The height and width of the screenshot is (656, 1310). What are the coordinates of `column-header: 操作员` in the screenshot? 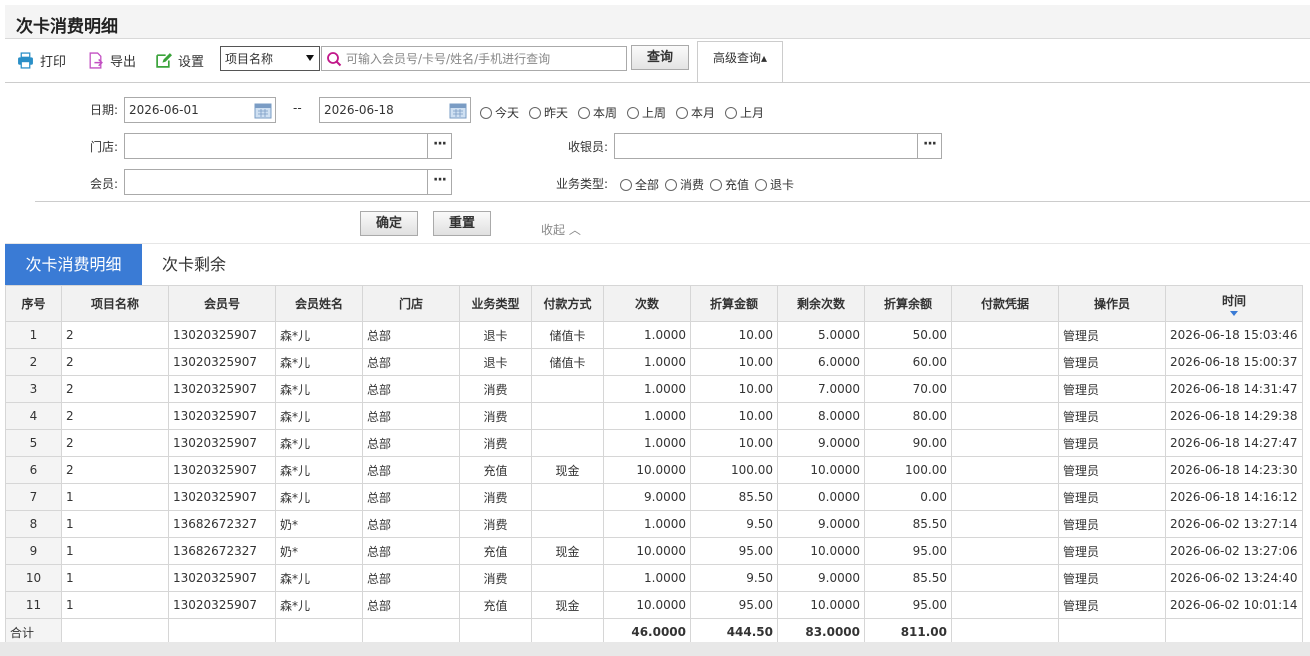 It's located at (1112, 303).